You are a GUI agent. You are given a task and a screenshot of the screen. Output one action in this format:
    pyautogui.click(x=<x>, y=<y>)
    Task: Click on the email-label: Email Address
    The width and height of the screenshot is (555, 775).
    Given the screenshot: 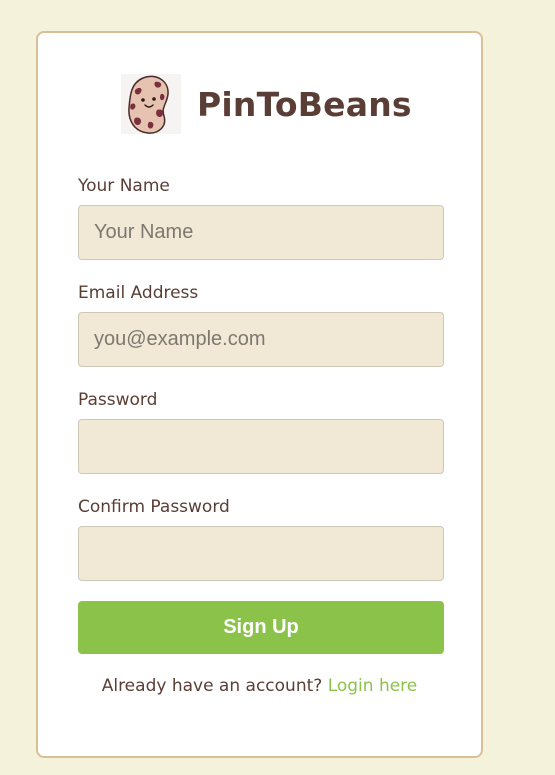 What is the action you would take?
    pyautogui.click(x=138, y=293)
    